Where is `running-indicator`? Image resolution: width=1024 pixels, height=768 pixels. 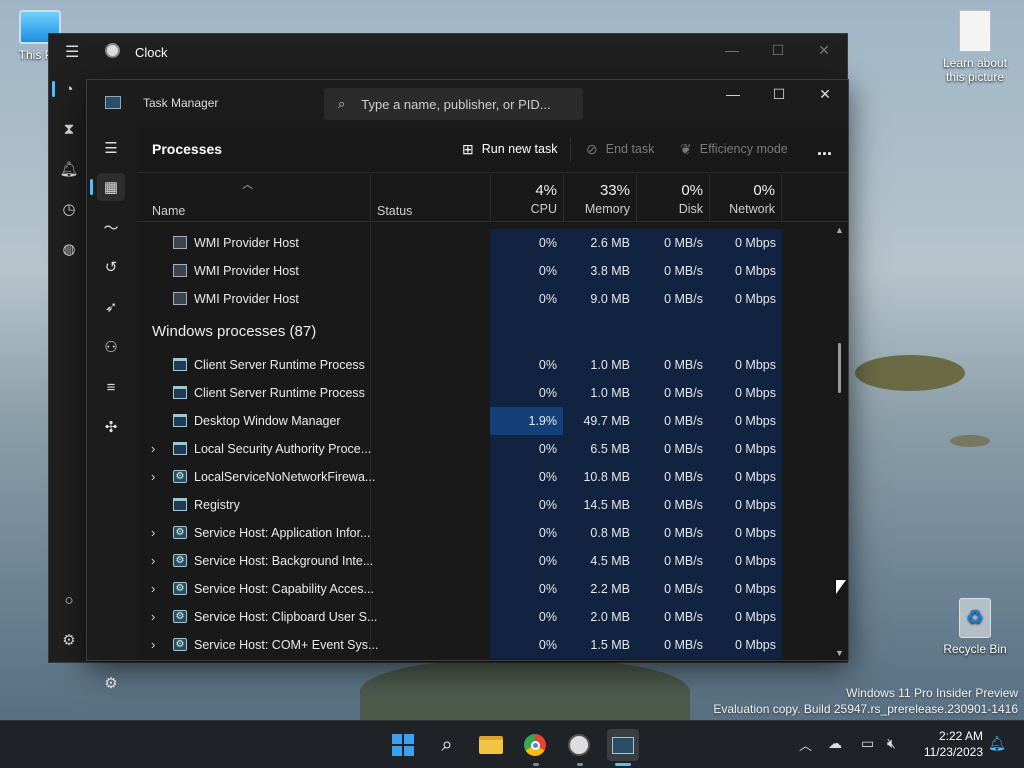 running-indicator is located at coordinates (580, 764).